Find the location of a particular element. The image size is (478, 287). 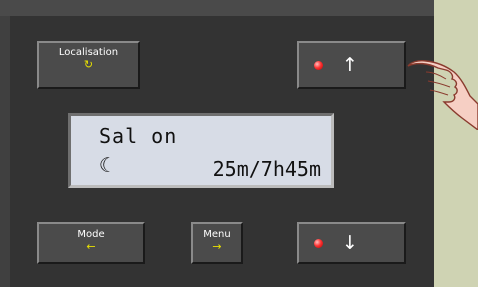

arrow-left-icon: ← is located at coordinates (91, 246).